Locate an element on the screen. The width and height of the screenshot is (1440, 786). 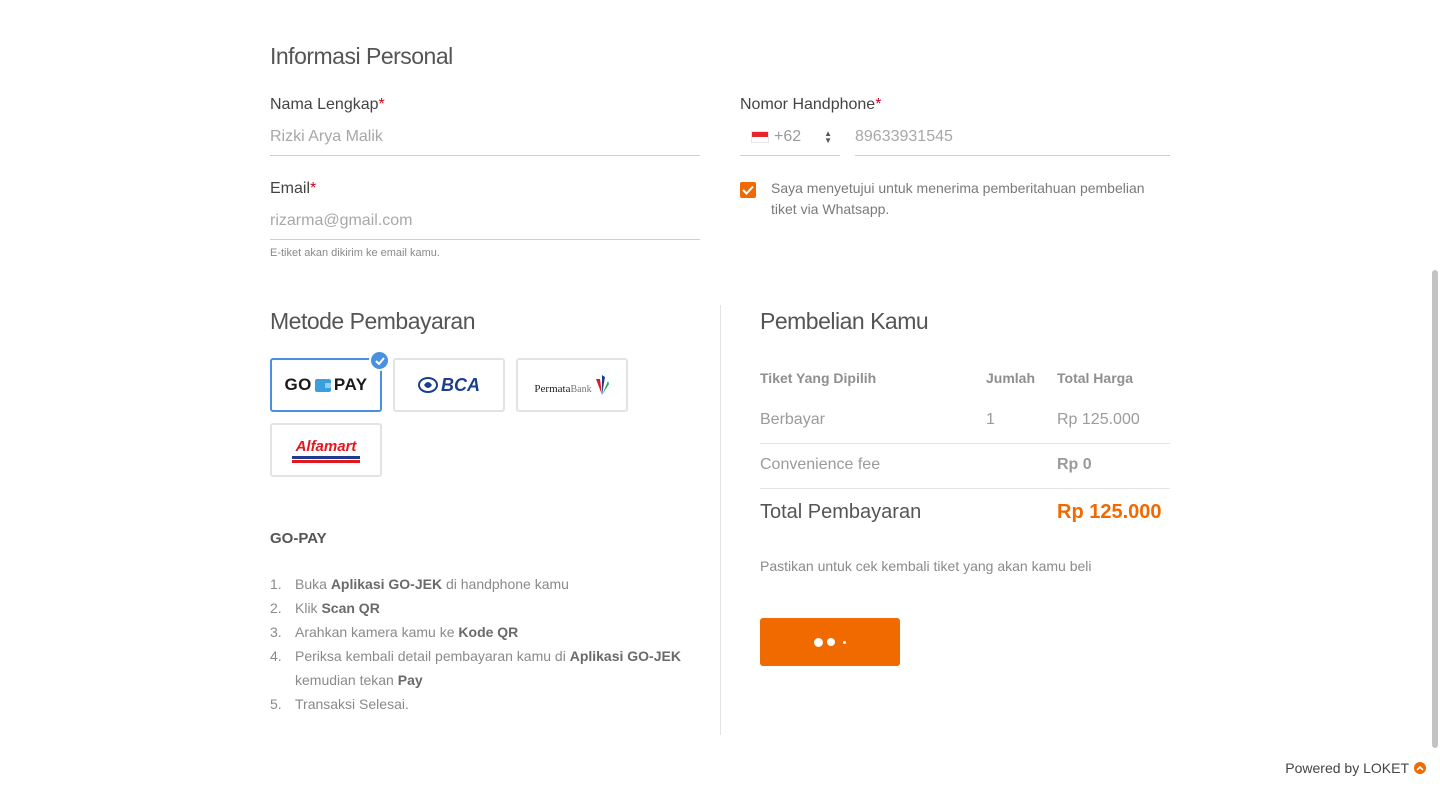
check-icon is located at coordinates (748, 190).